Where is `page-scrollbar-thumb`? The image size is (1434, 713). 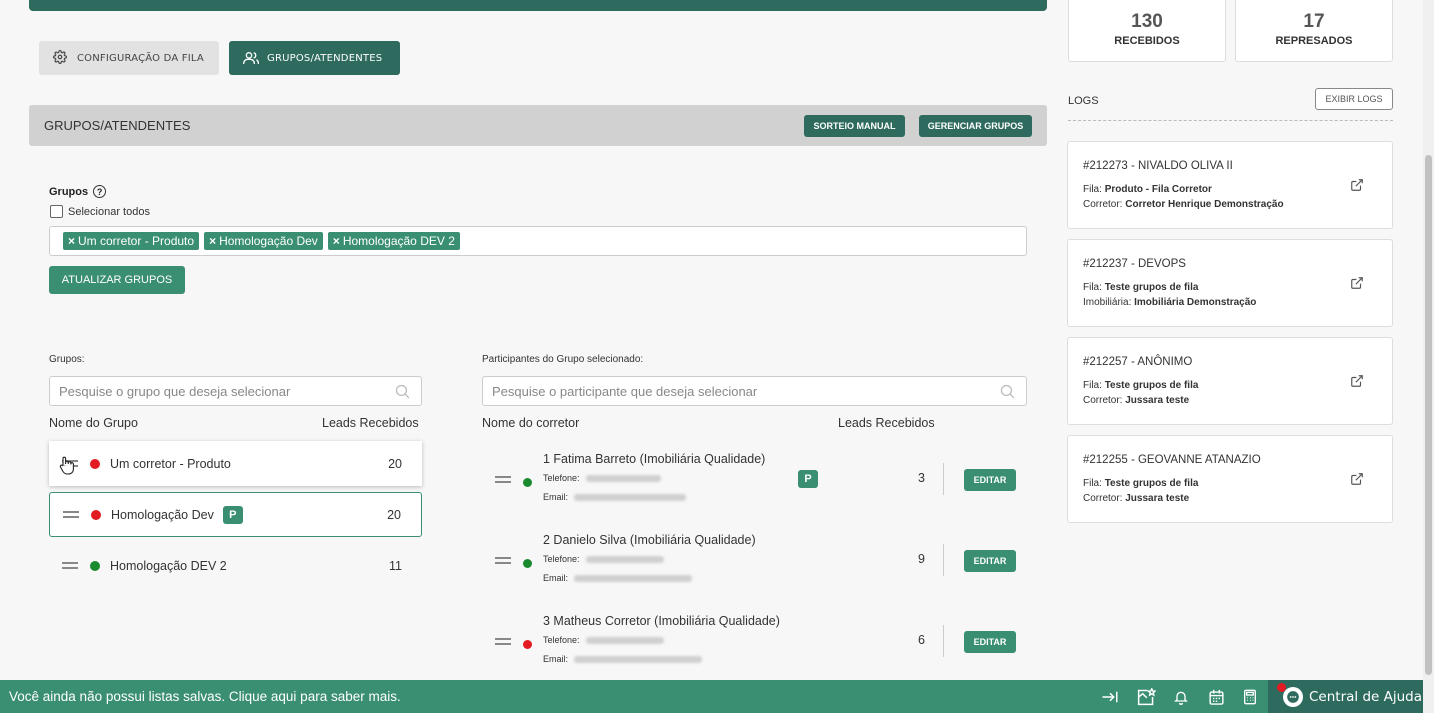 page-scrollbar-thumb is located at coordinates (1428, 415).